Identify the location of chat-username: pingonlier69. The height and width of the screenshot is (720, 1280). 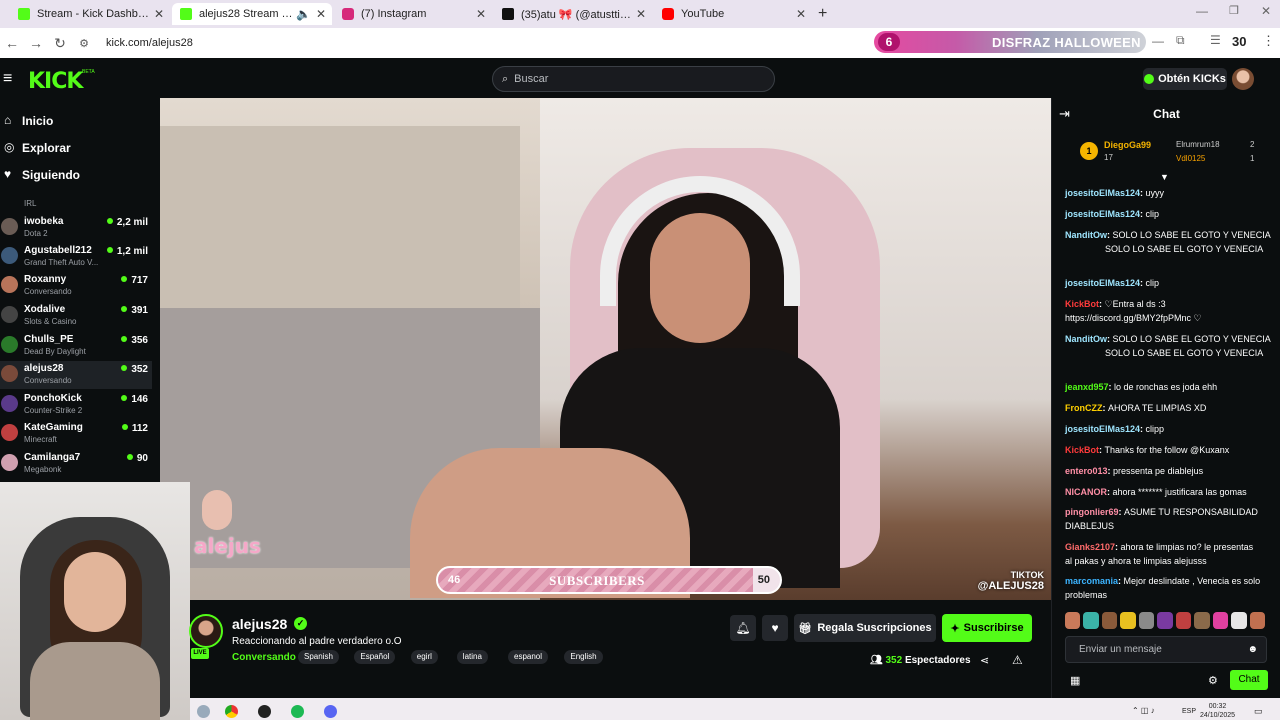
(1092, 512).